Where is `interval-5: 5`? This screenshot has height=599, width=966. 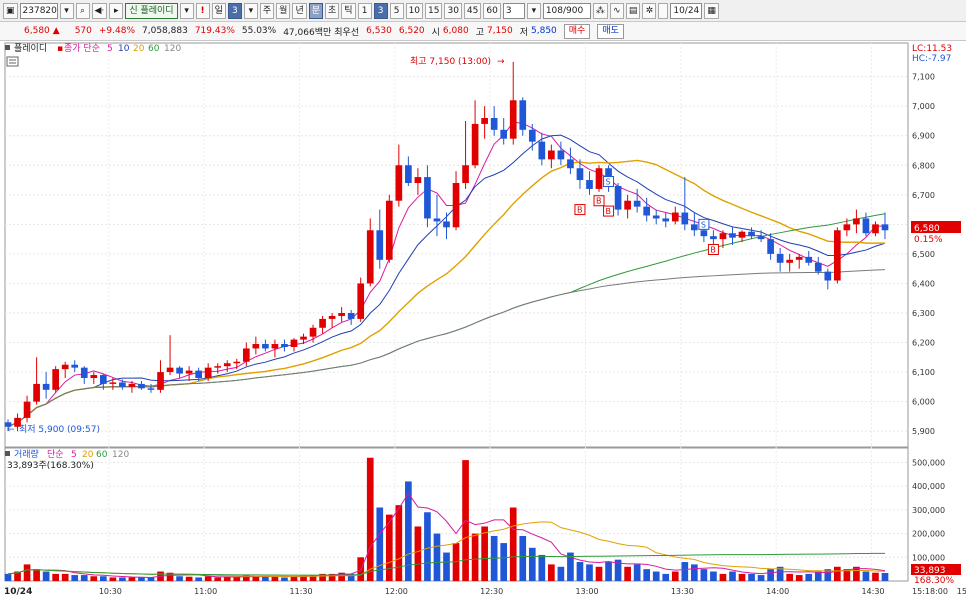 interval-5: 5 is located at coordinates (396, 10).